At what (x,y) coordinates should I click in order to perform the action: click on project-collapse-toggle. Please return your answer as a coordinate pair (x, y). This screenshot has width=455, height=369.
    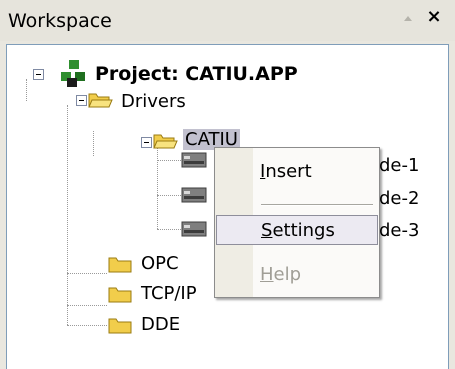
    Looking at the image, I should click on (38, 74).